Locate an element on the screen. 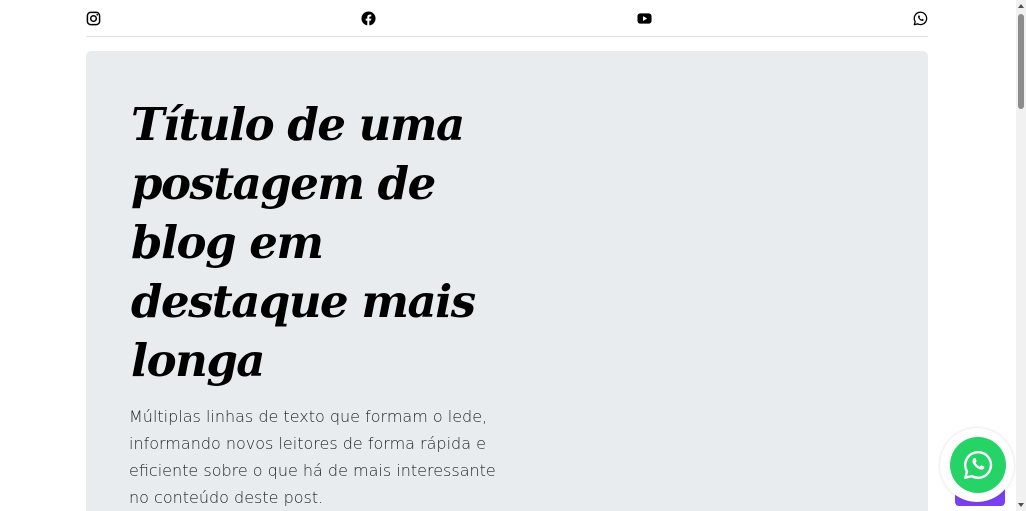  scroll-up-icon is located at coordinates (1021, 6).